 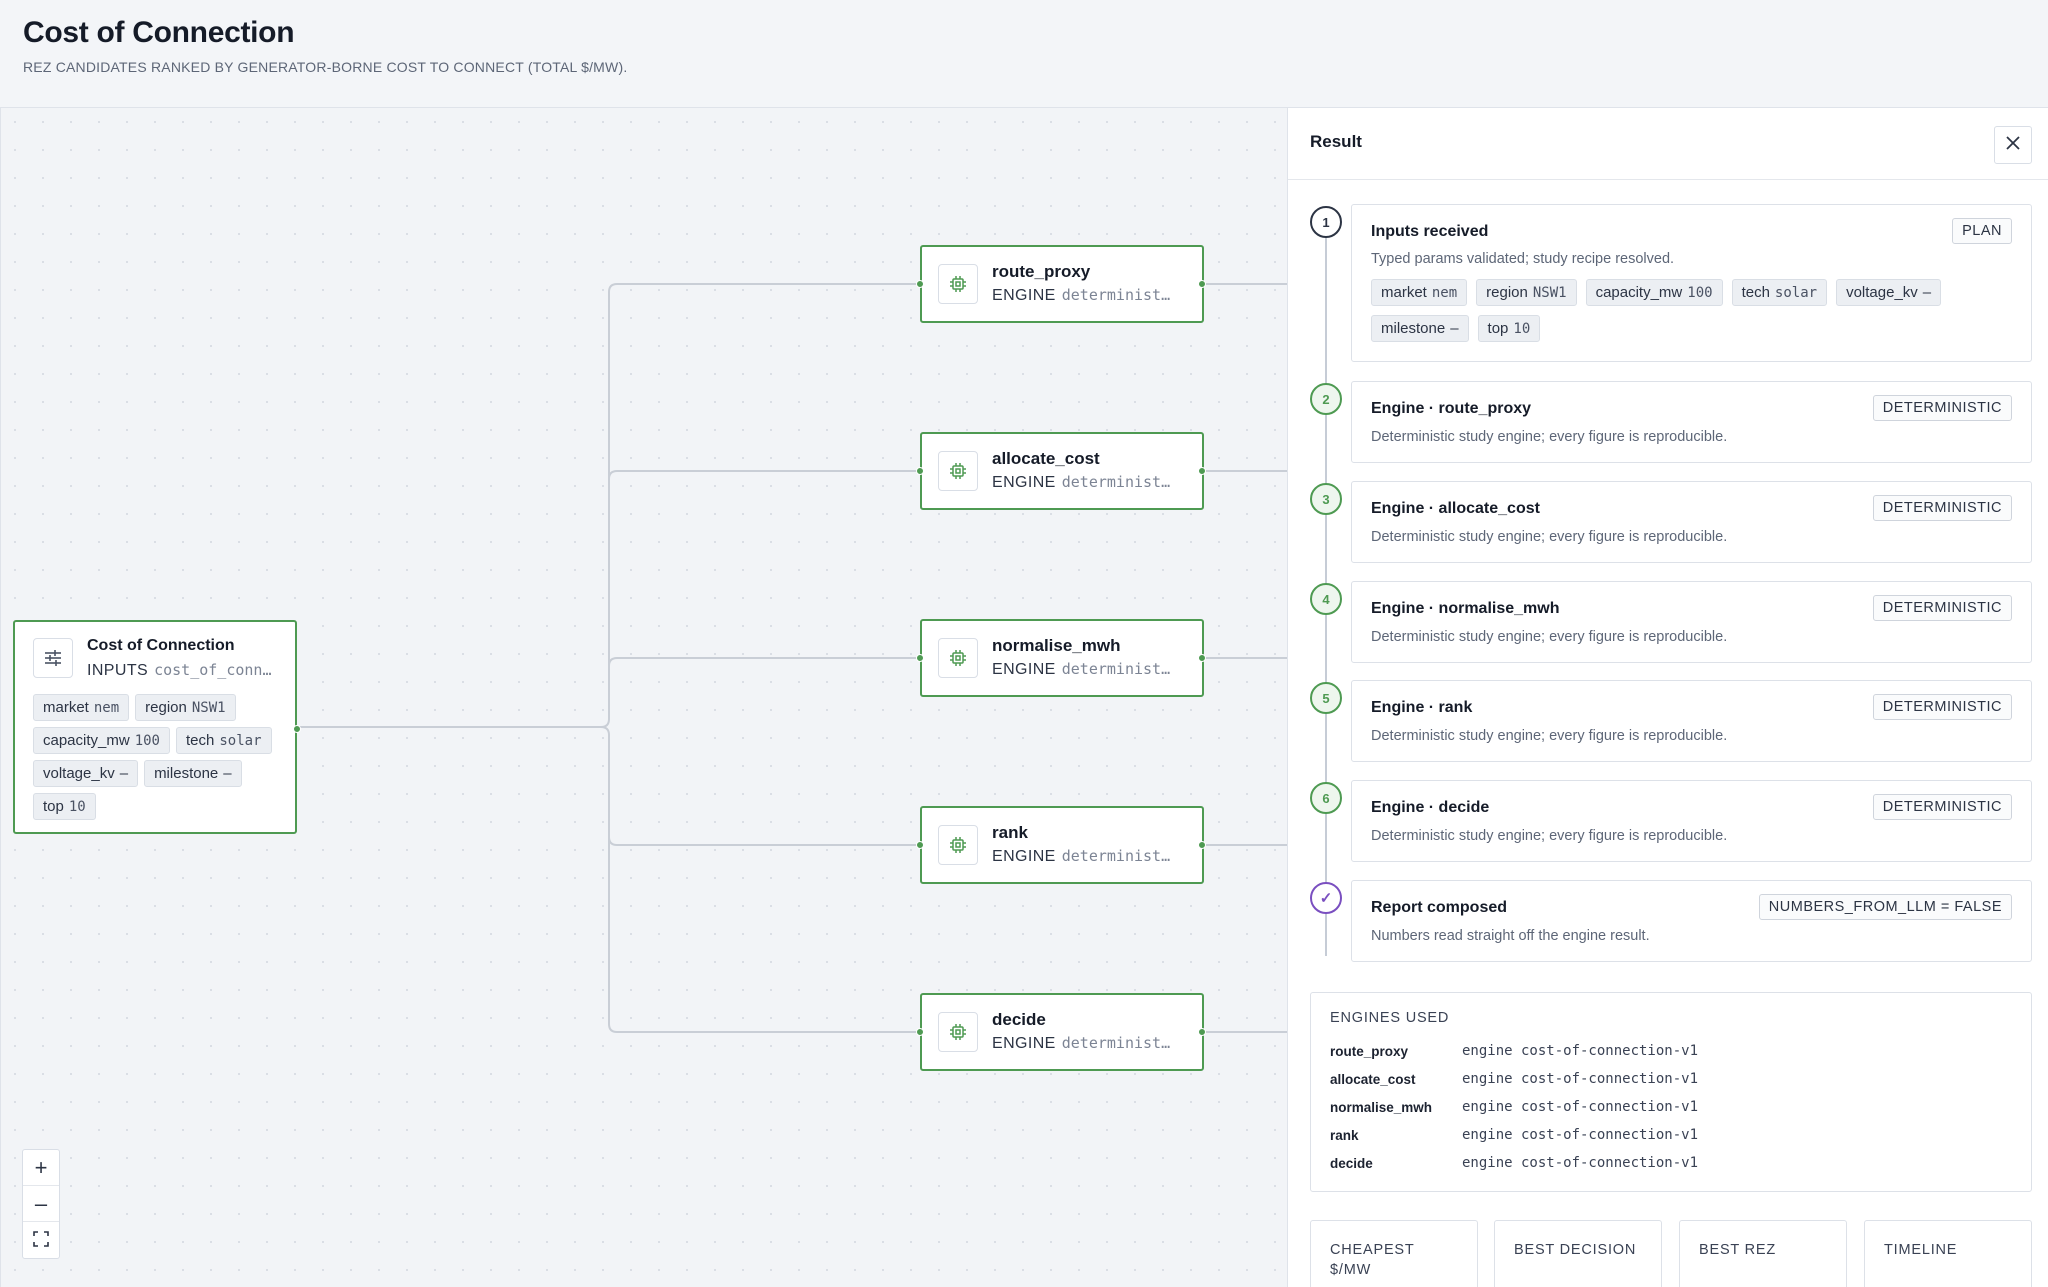 I want to click on engine-row: route_proxy engine cost-of-connection-v1, so click(x=1514, y=1051).